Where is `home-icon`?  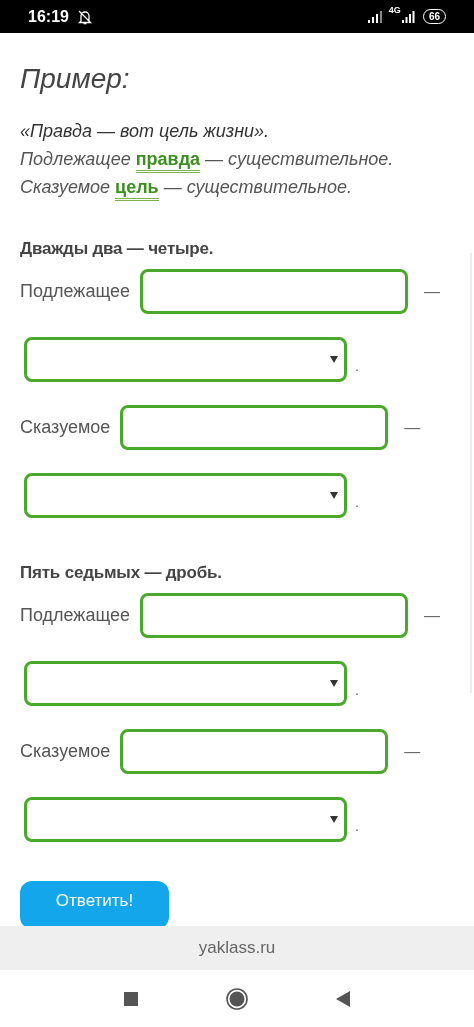
home-icon is located at coordinates (237, 998).